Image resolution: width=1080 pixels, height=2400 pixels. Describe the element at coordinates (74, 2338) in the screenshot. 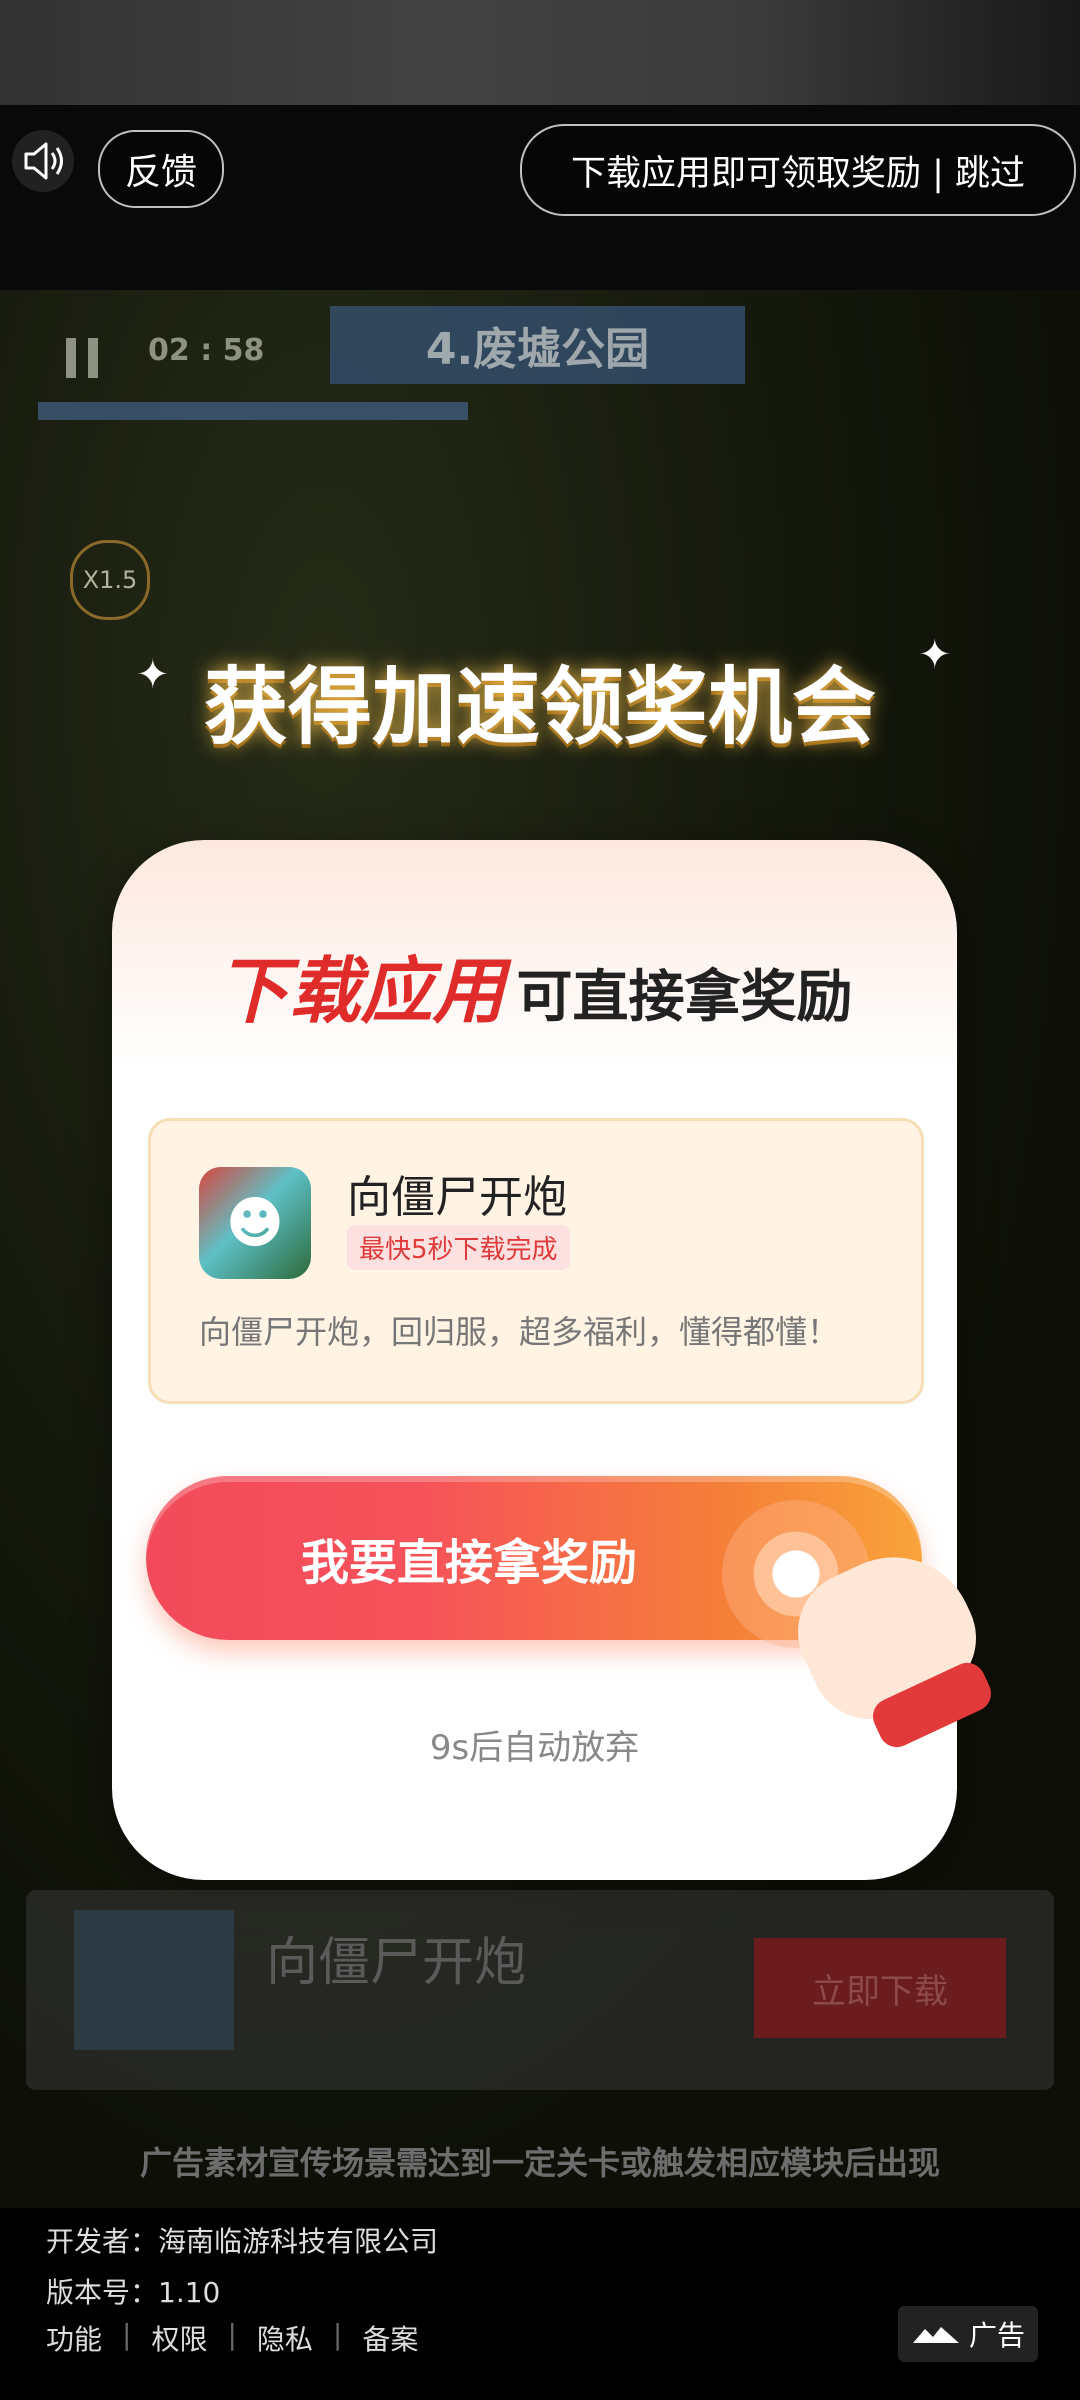

I see `link-features: 功能` at that location.